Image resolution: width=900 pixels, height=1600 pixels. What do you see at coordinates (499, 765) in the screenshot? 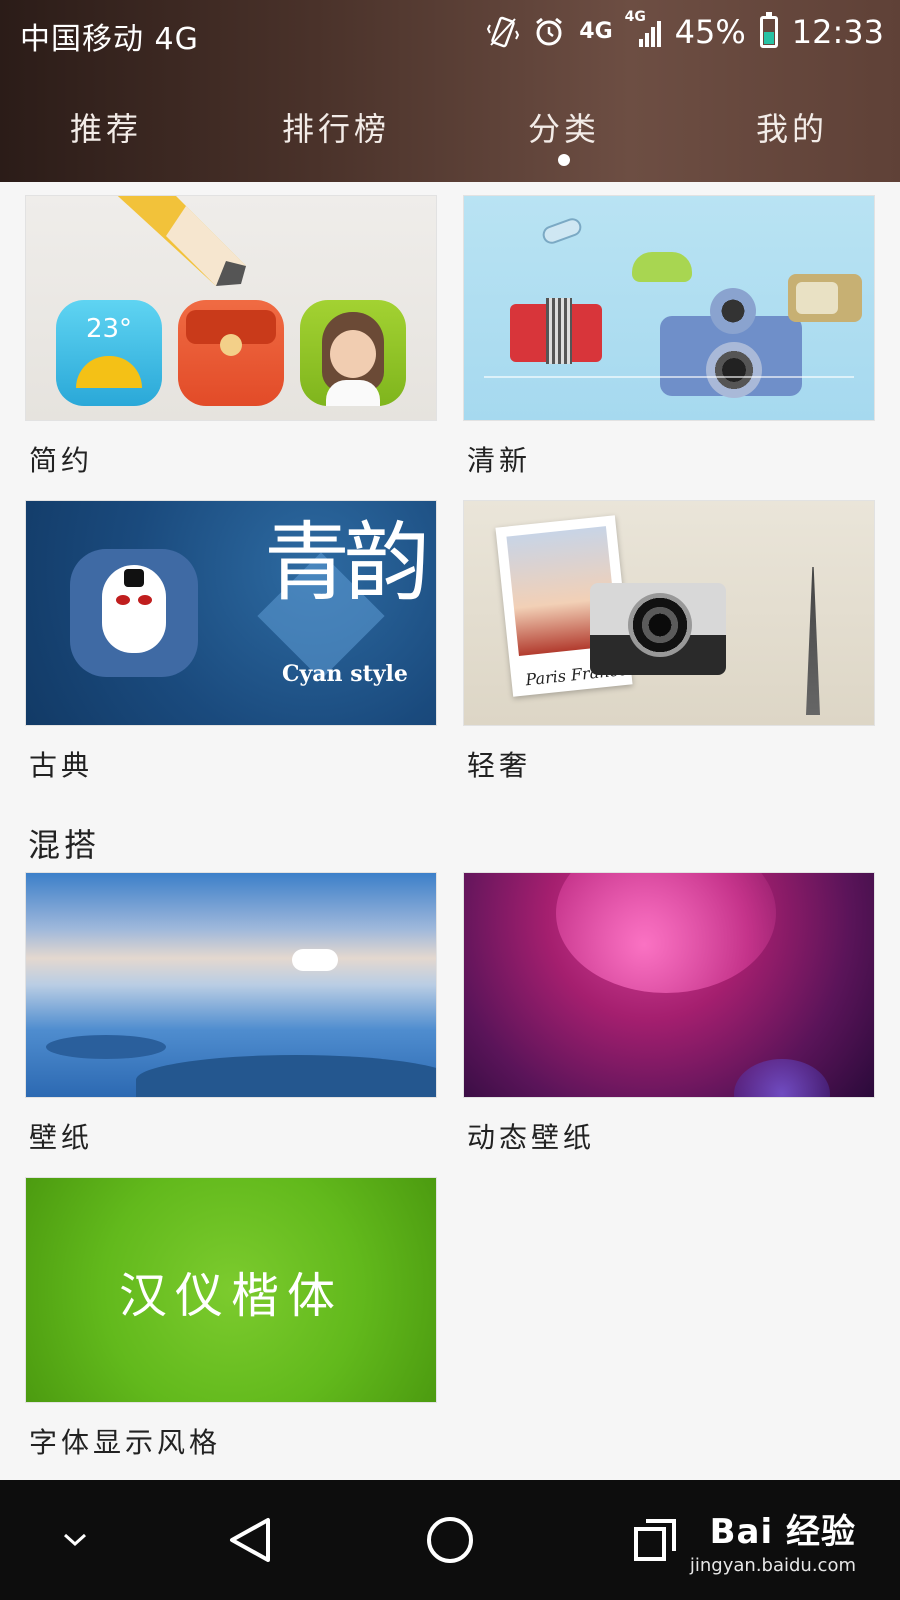
I see `category-label: 轻奢` at bounding box center [499, 765].